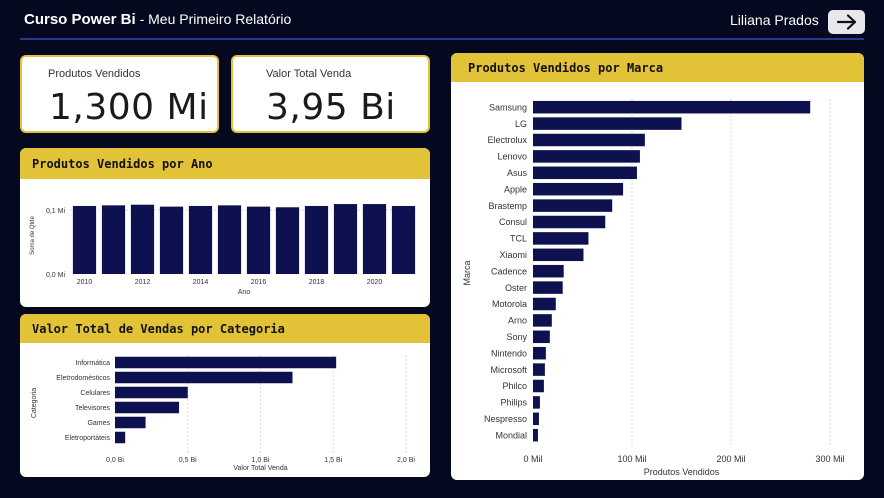  I want to click on header-divider, so click(442, 39).